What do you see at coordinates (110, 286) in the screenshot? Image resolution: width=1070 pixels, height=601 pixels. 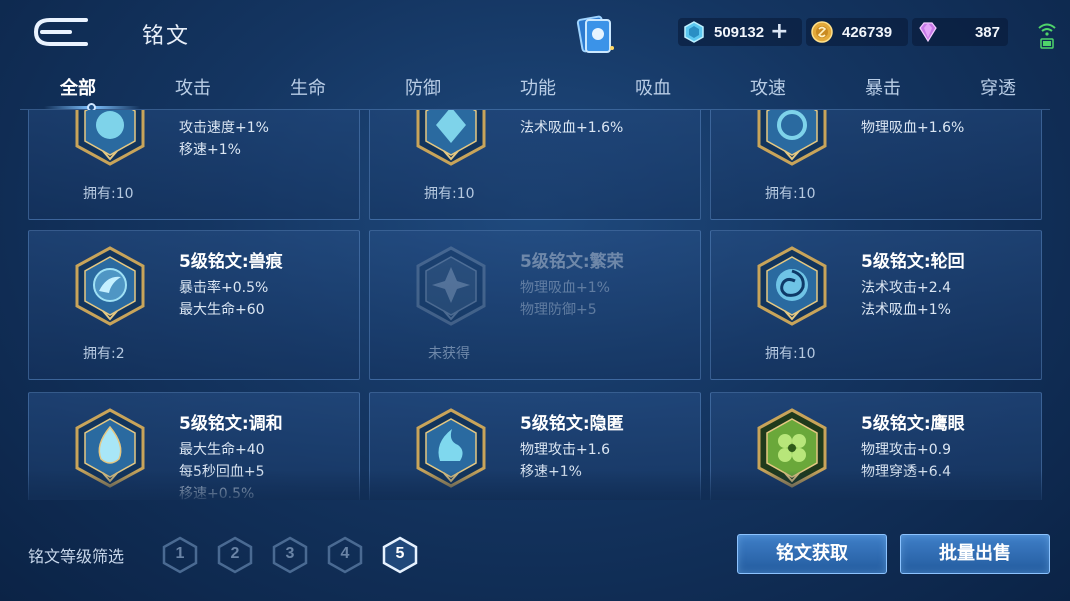 I see `beast-mark-emblem-icon` at bounding box center [110, 286].